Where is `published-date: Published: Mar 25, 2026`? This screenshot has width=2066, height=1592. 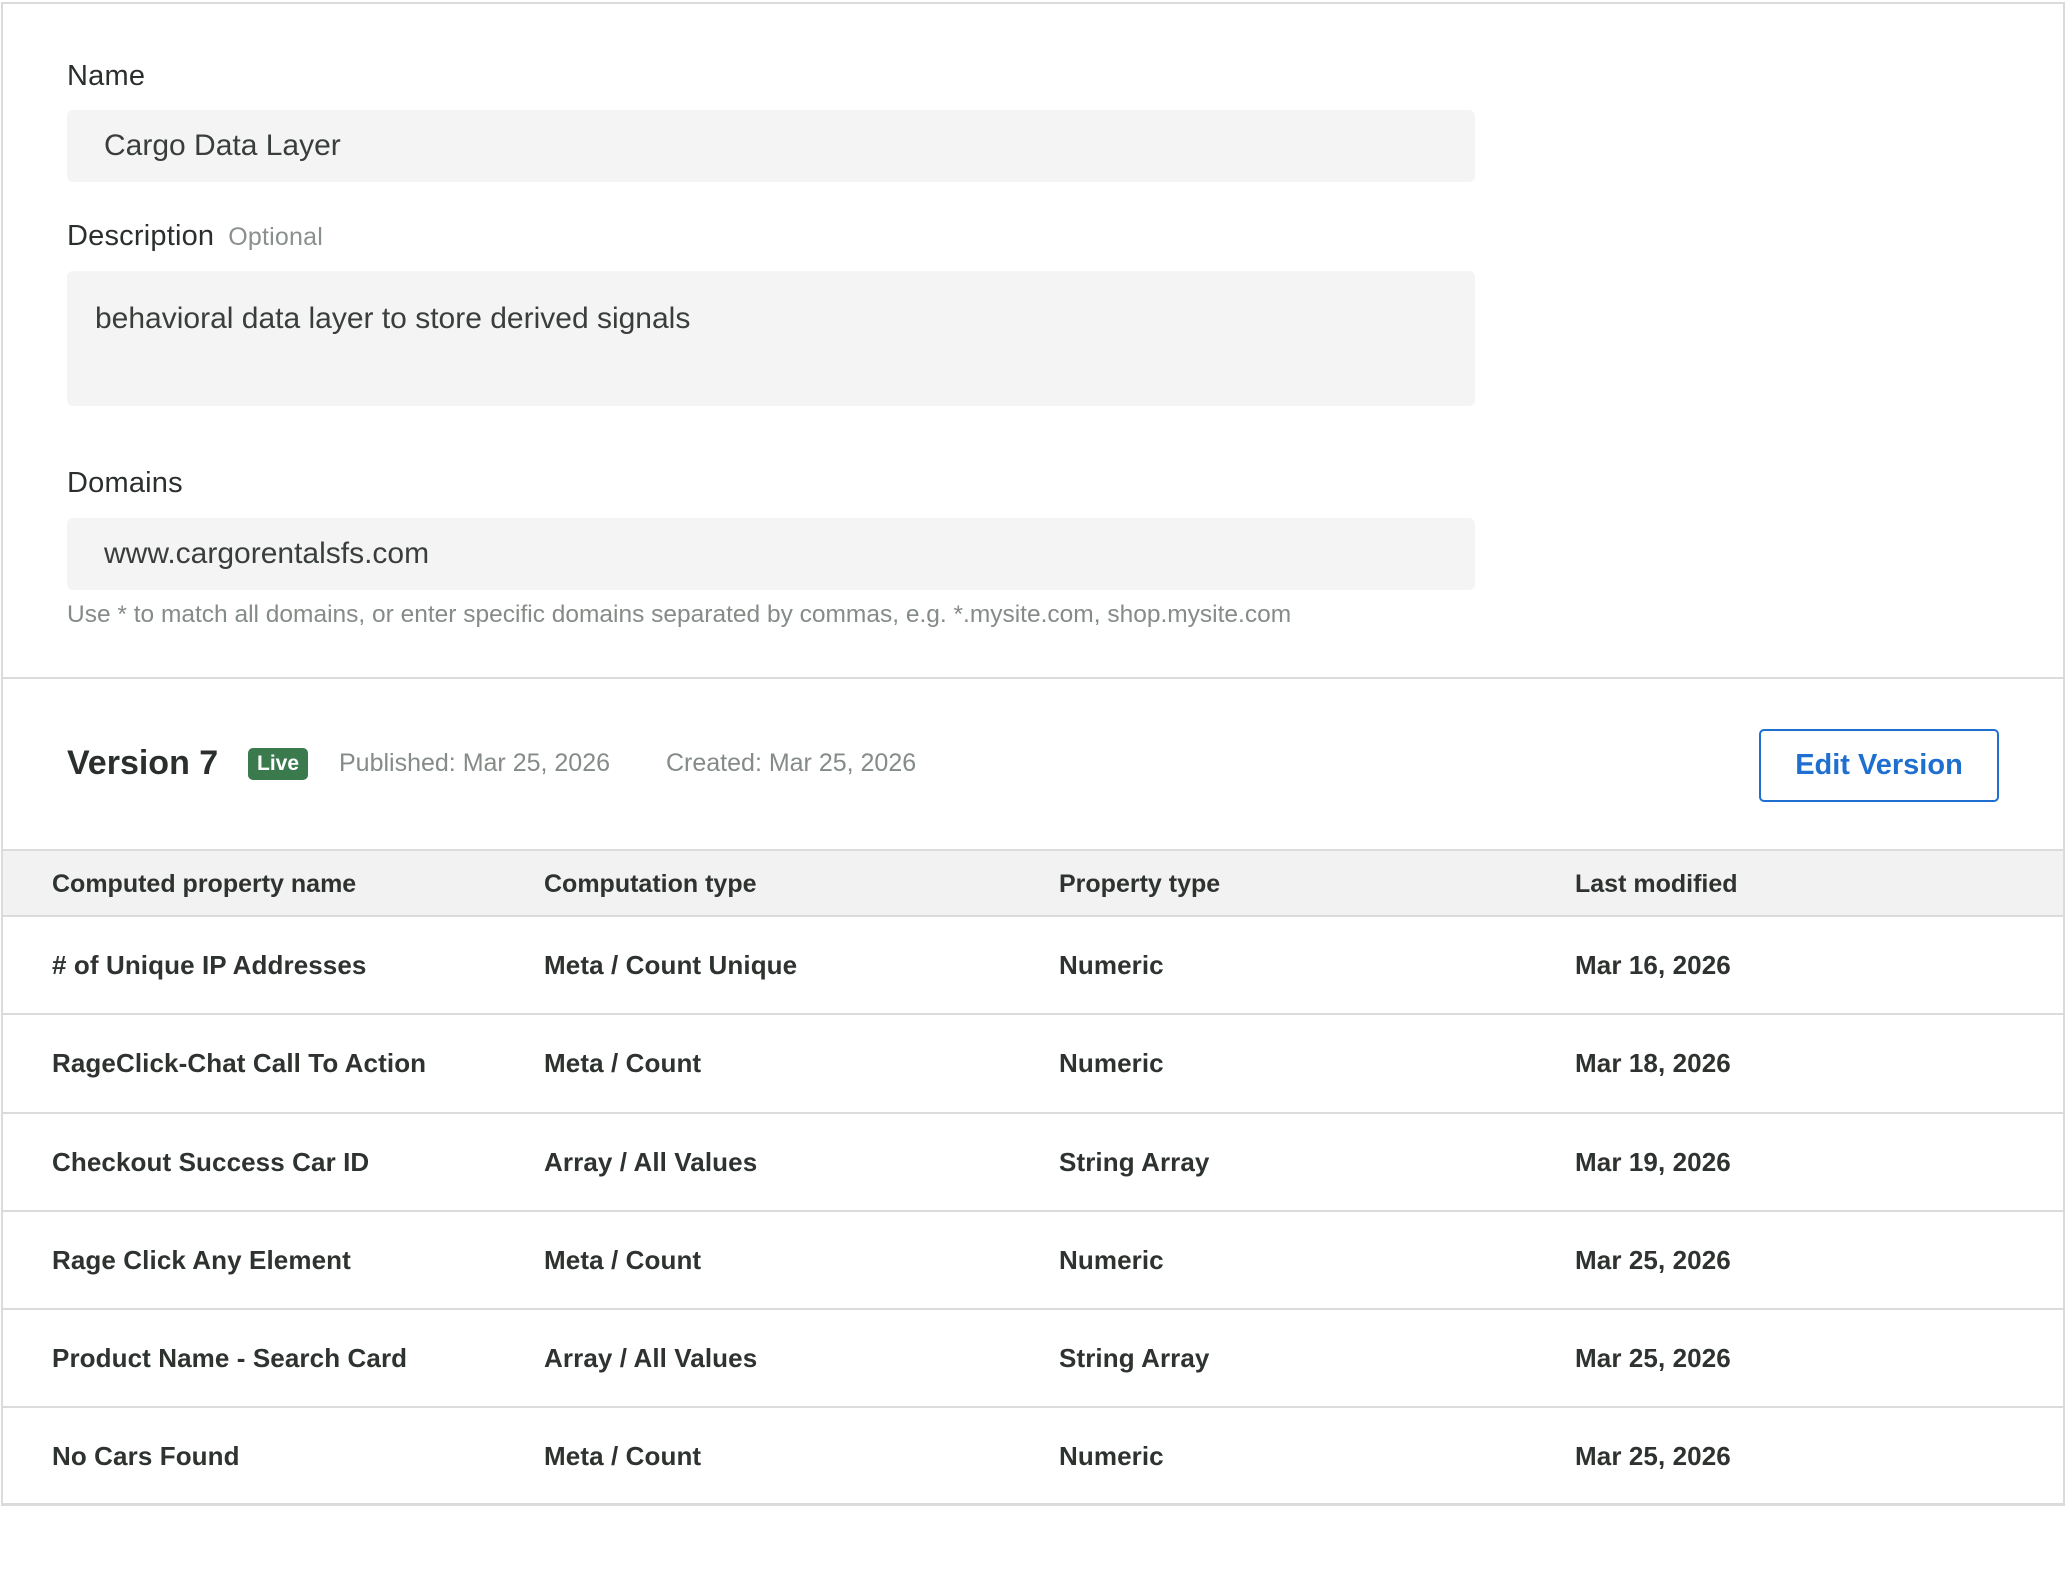 published-date: Published: Mar 25, 2026 is located at coordinates (475, 763).